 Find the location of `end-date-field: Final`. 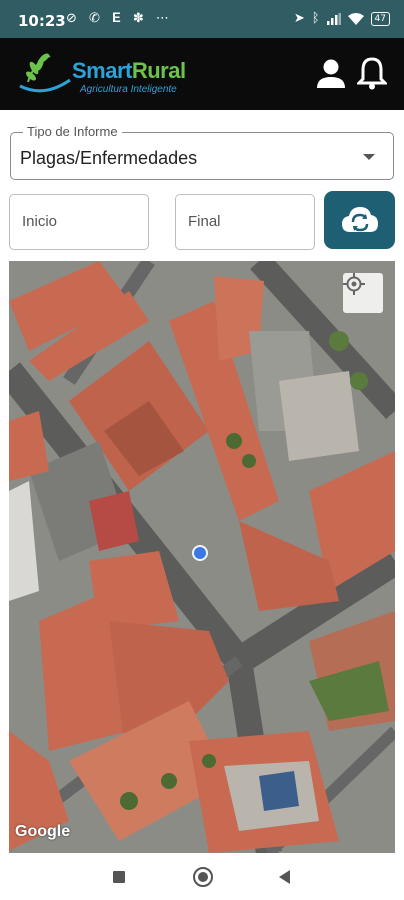

end-date-field: Final is located at coordinates (245, 222).